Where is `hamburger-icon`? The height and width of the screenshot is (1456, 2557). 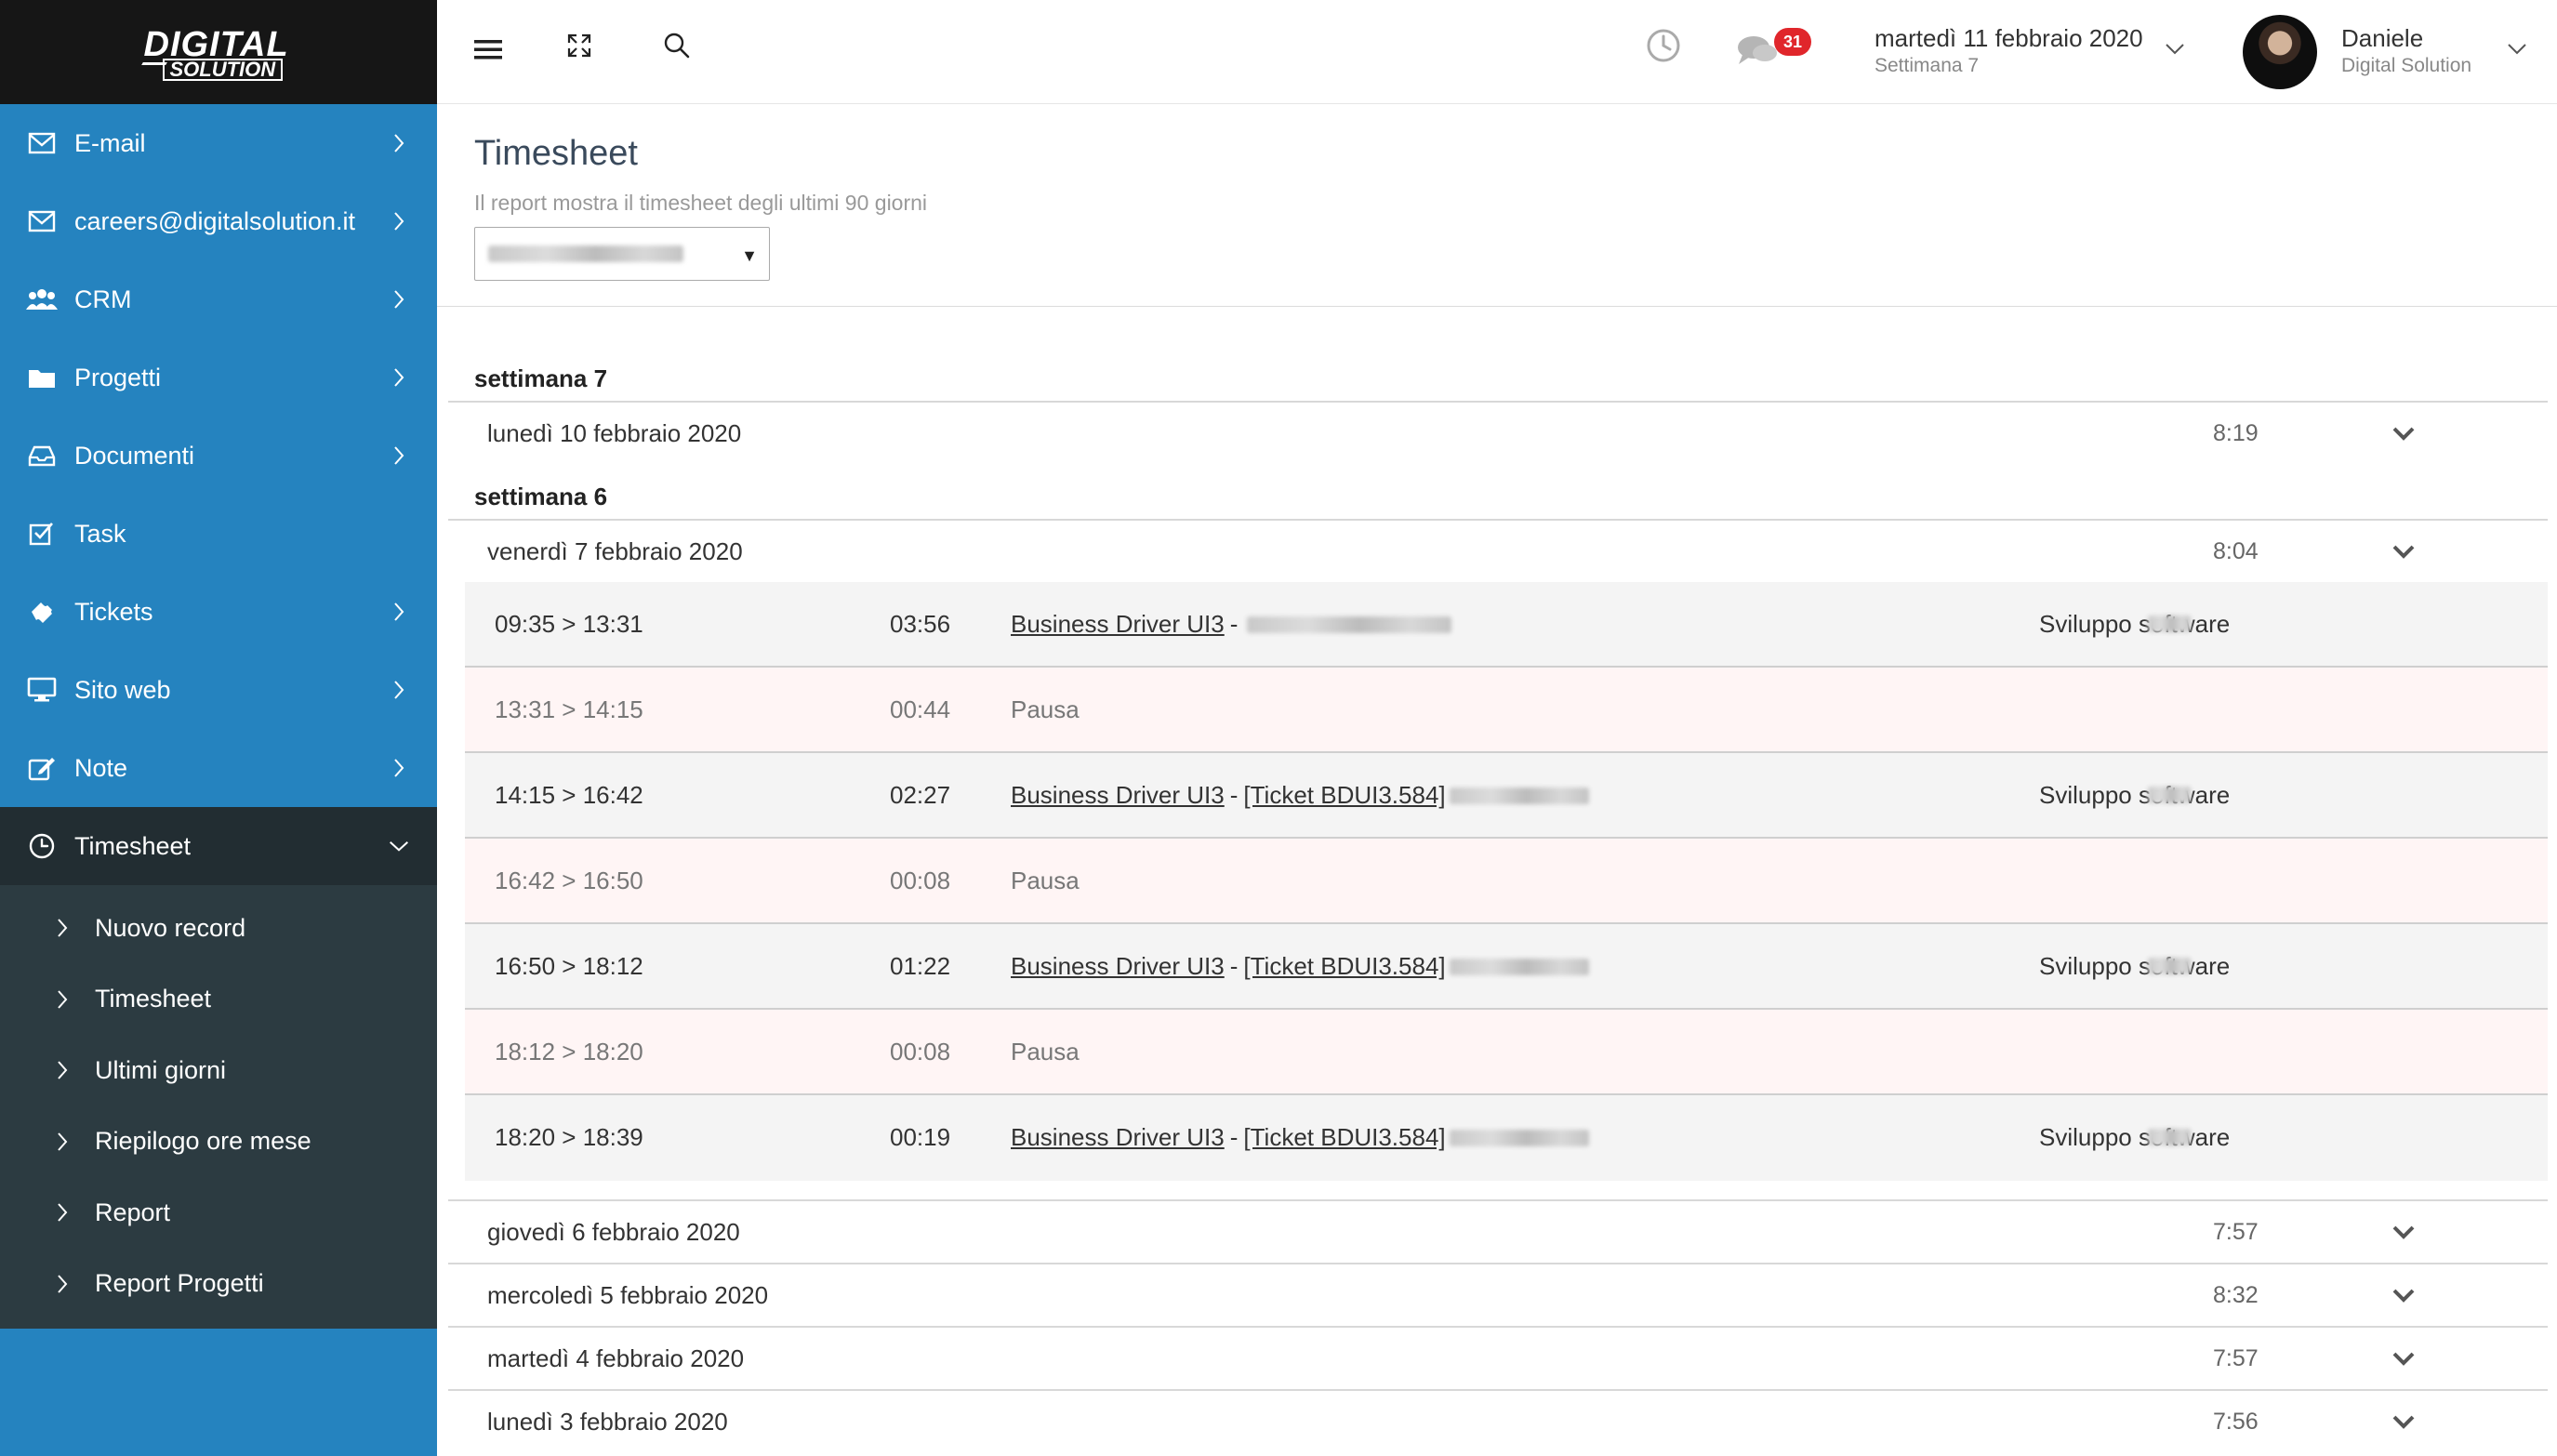
hamburger-icon is located at coordinates (488, 51).